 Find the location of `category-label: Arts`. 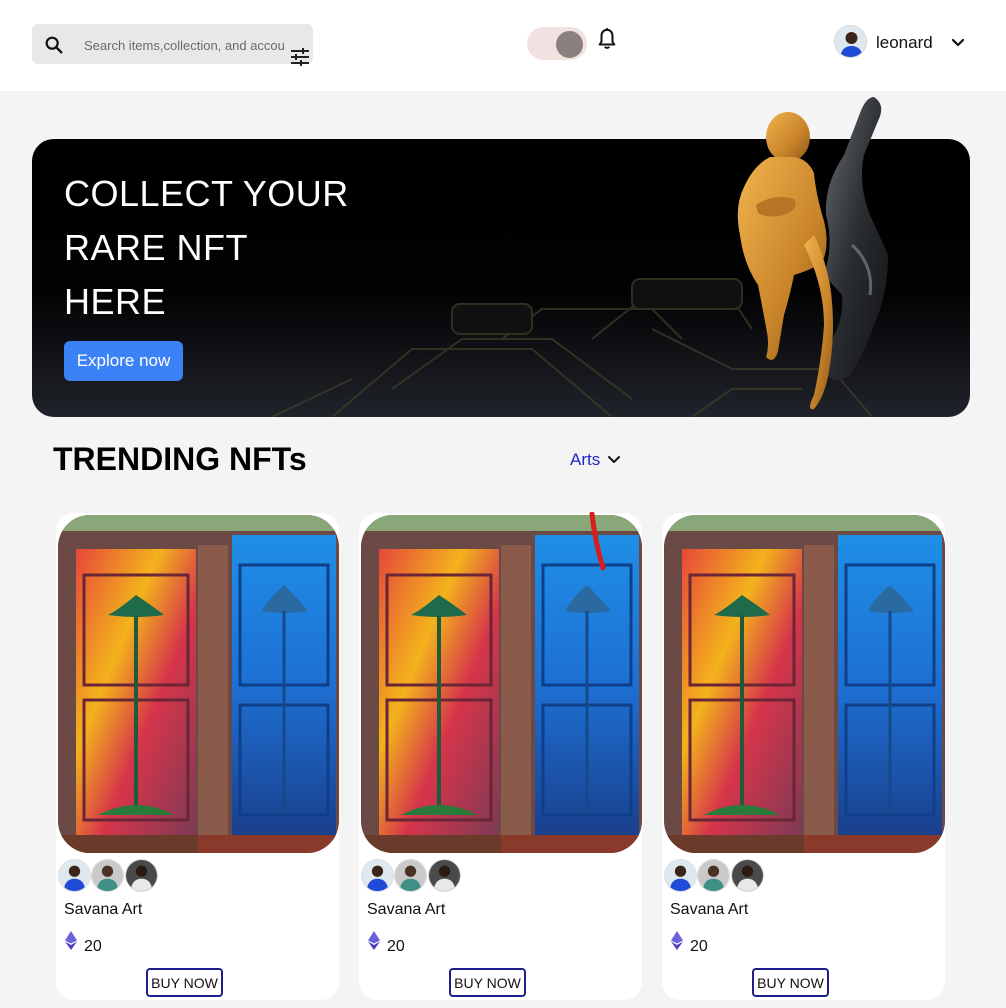

category-label: Arts is located at coordinates (585, 459).